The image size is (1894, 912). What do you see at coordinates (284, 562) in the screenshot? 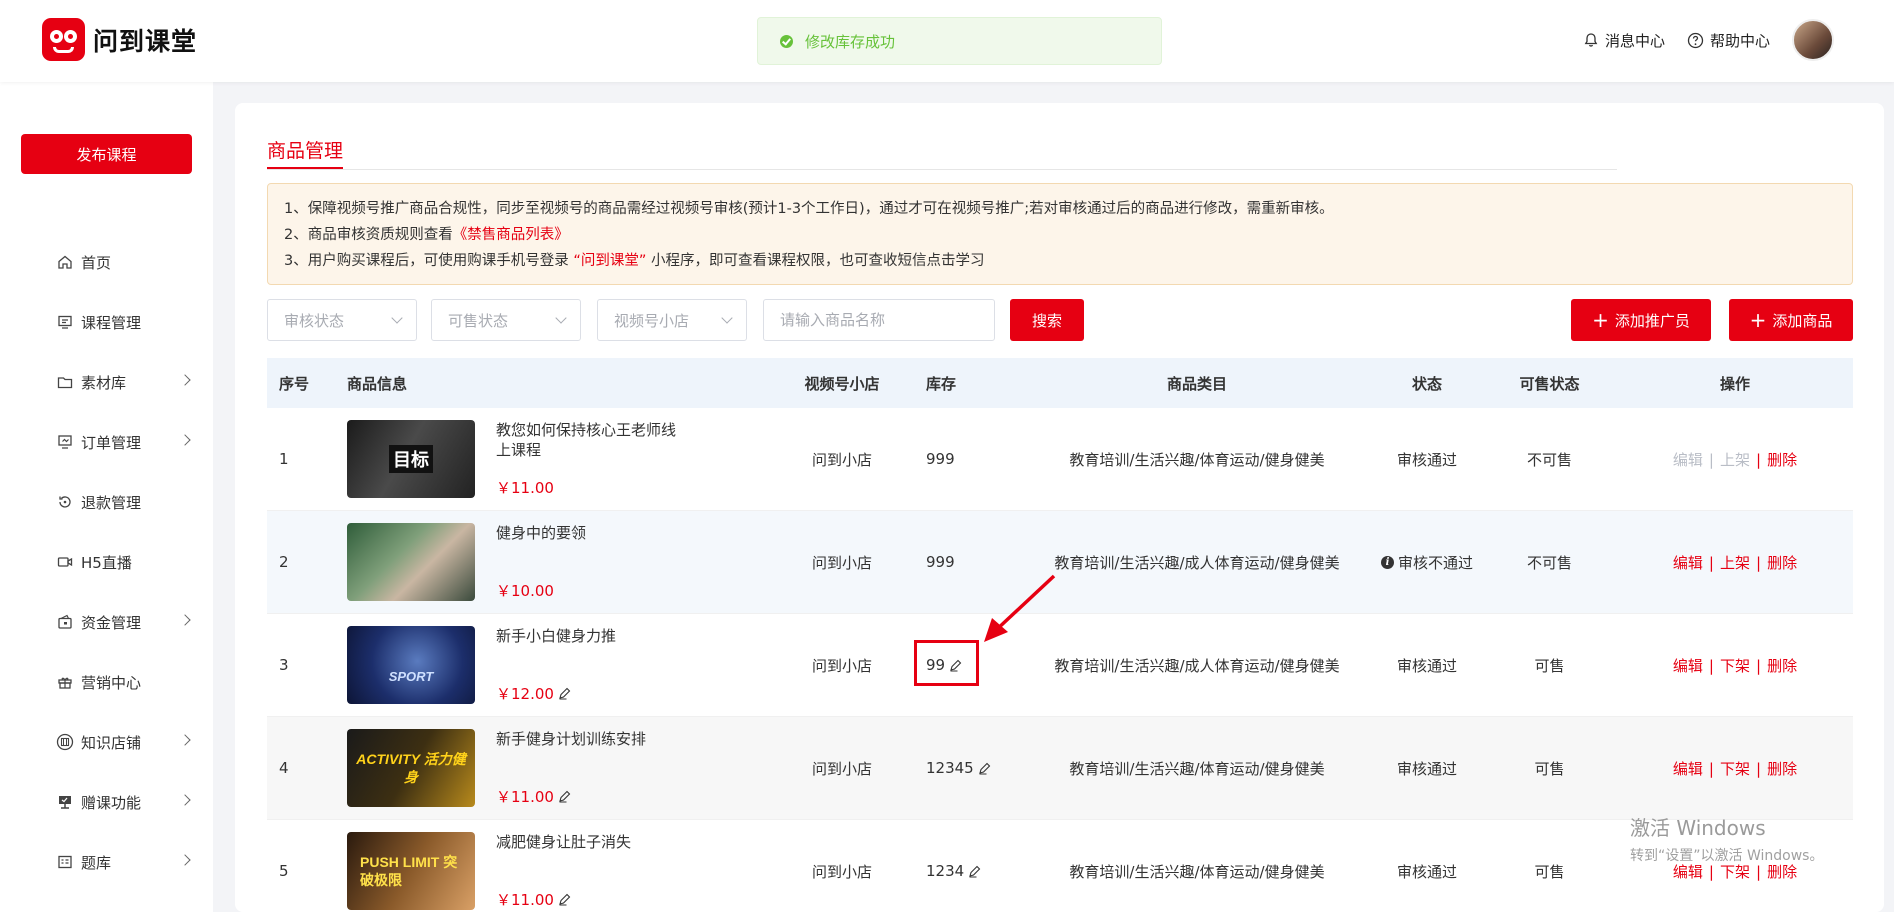
I see `row-index: 2` at bounding box center [284, 562].